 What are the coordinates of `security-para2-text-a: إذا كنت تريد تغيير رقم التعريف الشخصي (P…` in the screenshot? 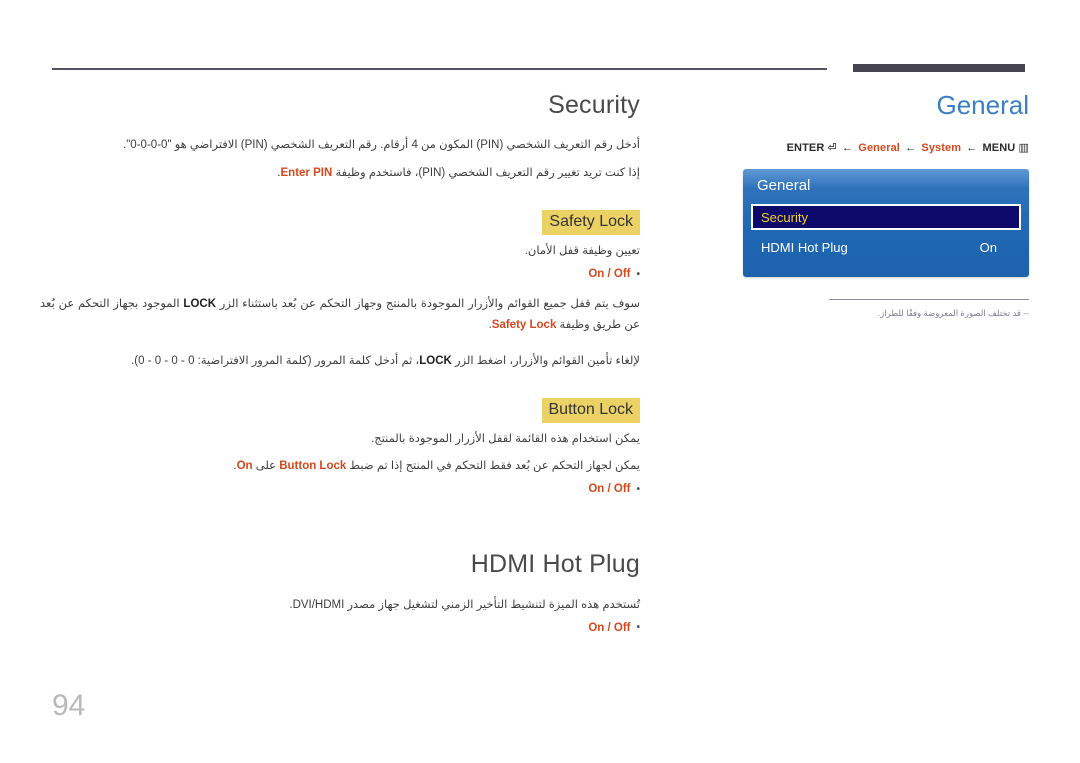 It's located at (486, 172).